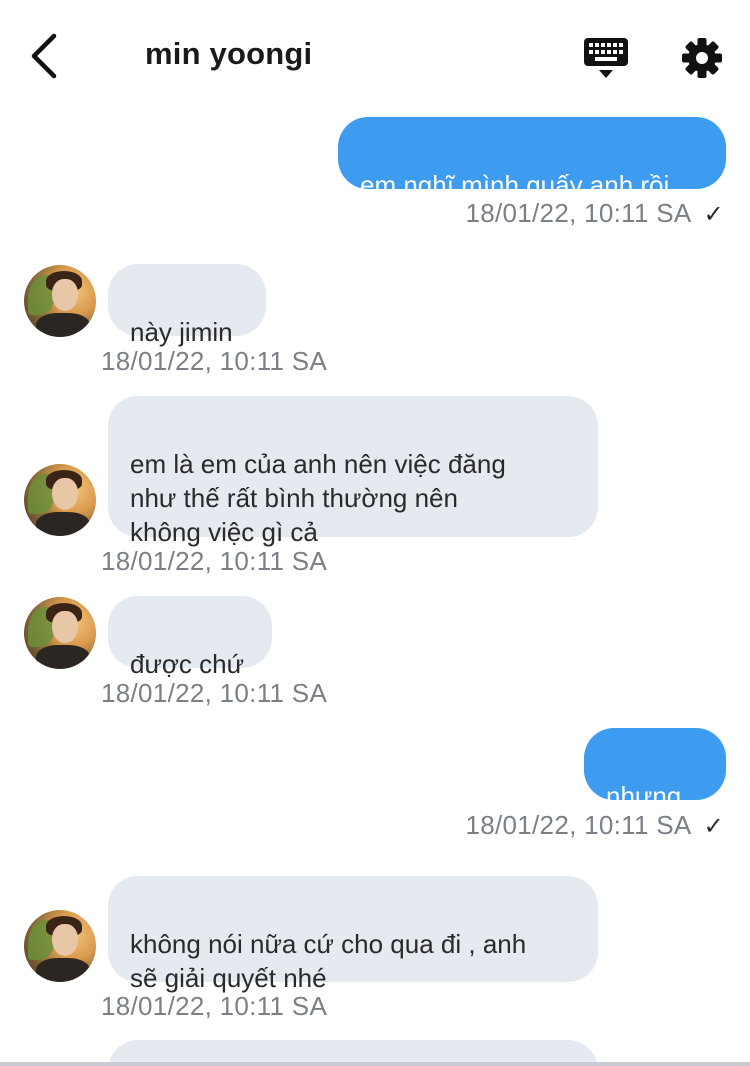 Image resolution: width=750 pixels, height=1066 pixels. What do you see at coordinates (532, 158) in the screenshot?
I see `outgoing-message: em nghĩ mình quấy anh rồi` at bounding box center [532, 158].